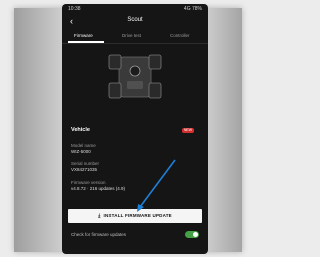 Image resolution: width=320 pixels, height=257 pixels. I want to click on tab-bar: Firmware Drive test Controller, so click(135, 37).